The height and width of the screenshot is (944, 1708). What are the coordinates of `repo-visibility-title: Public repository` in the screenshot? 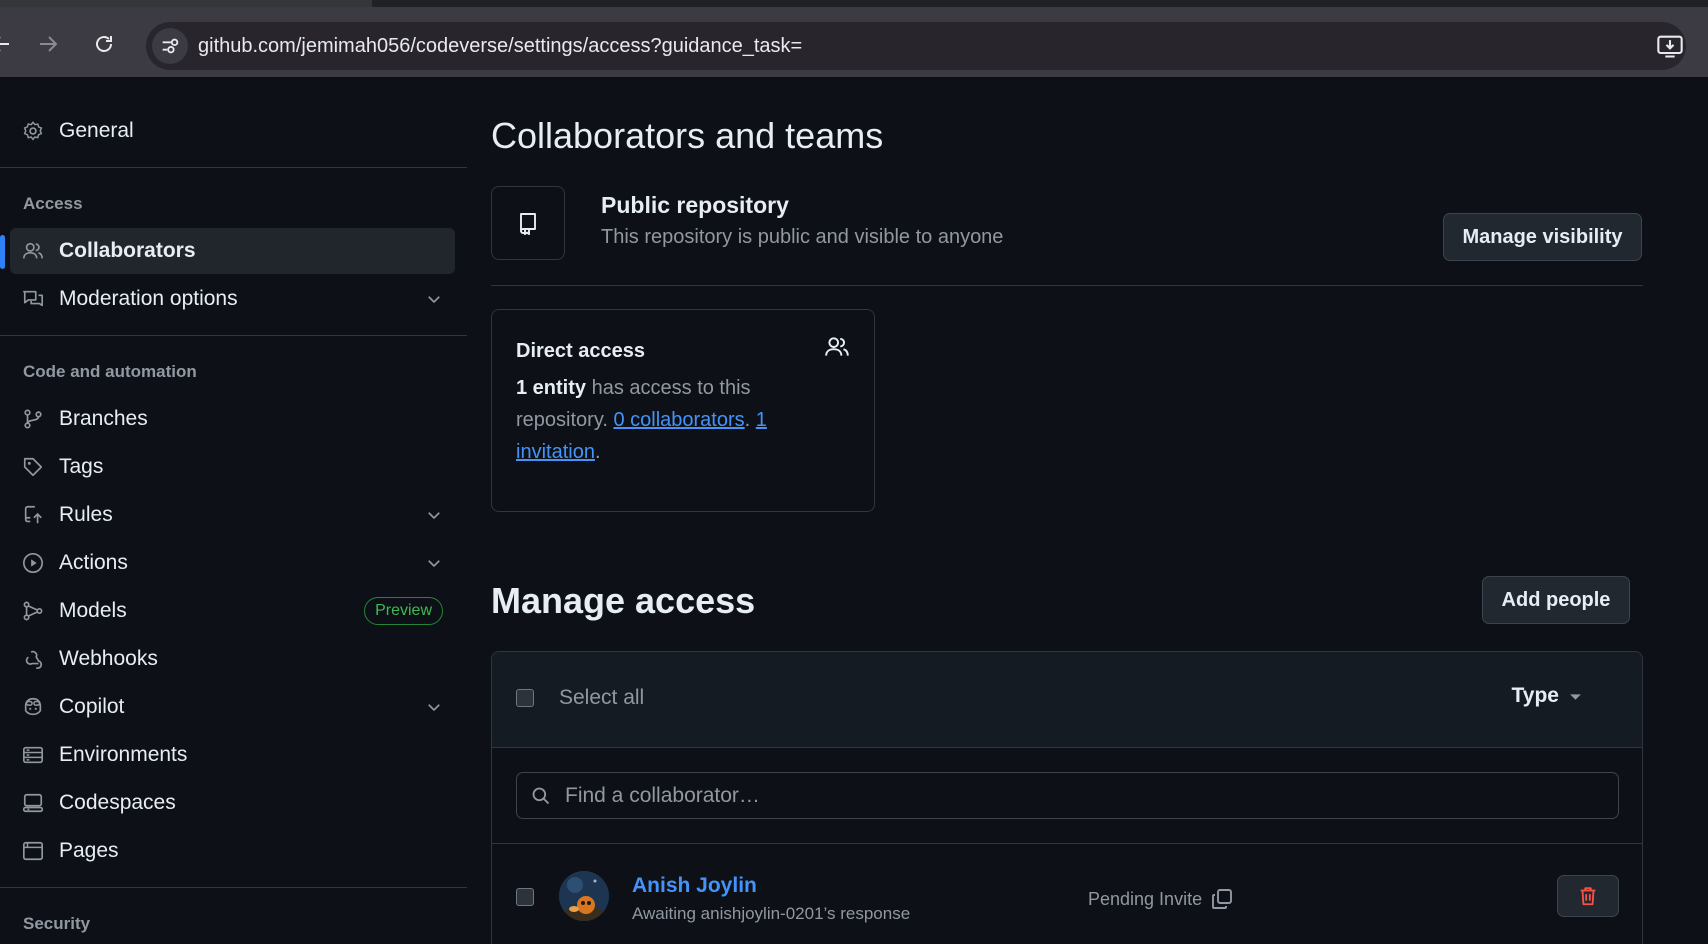 It's located at (695, 205).